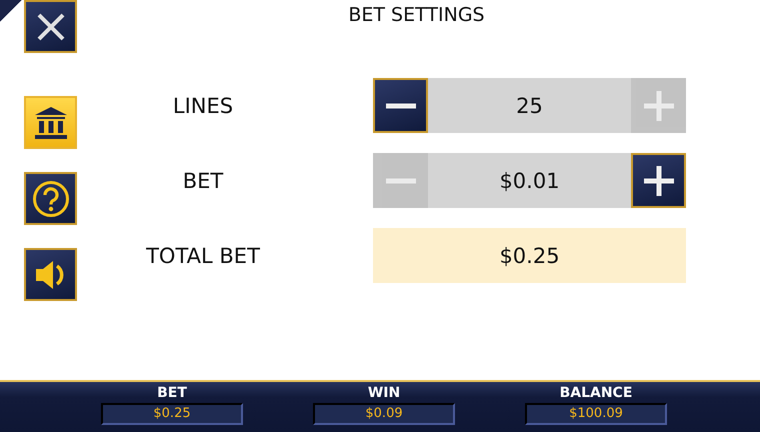 This screenshot has width=760, height=432. I want to click on stat-label: BET, so click(172, 393).